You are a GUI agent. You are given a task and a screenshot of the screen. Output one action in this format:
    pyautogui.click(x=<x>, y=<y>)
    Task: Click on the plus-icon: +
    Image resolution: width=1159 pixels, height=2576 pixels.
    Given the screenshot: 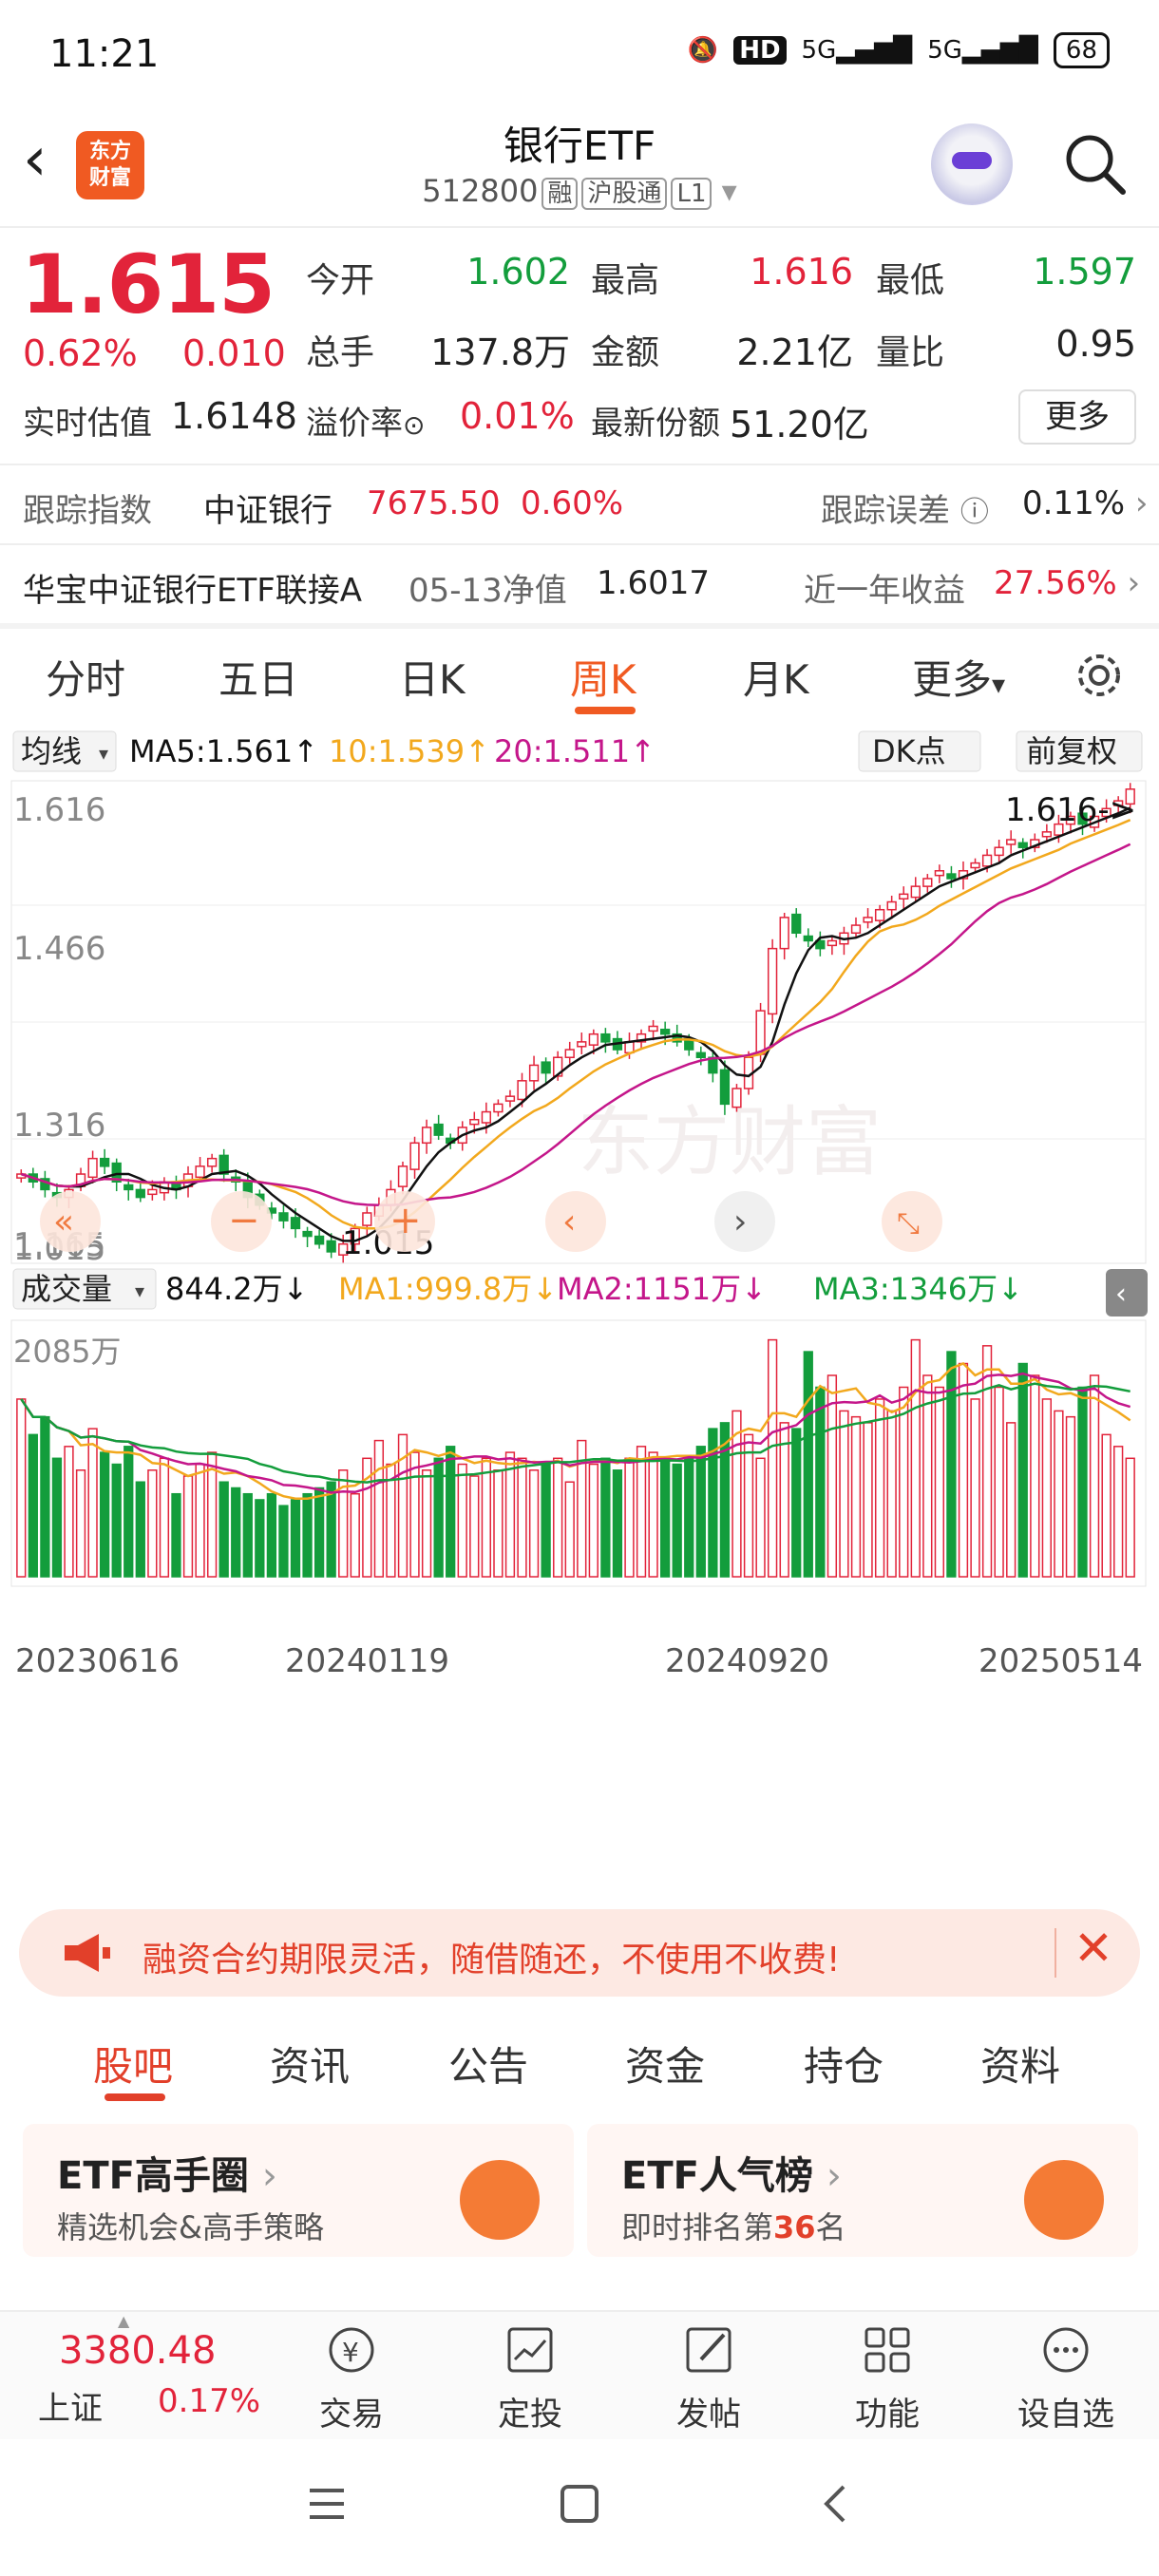 What is the action you would take?
    pyautogui.click(x=406, y=1220)
    